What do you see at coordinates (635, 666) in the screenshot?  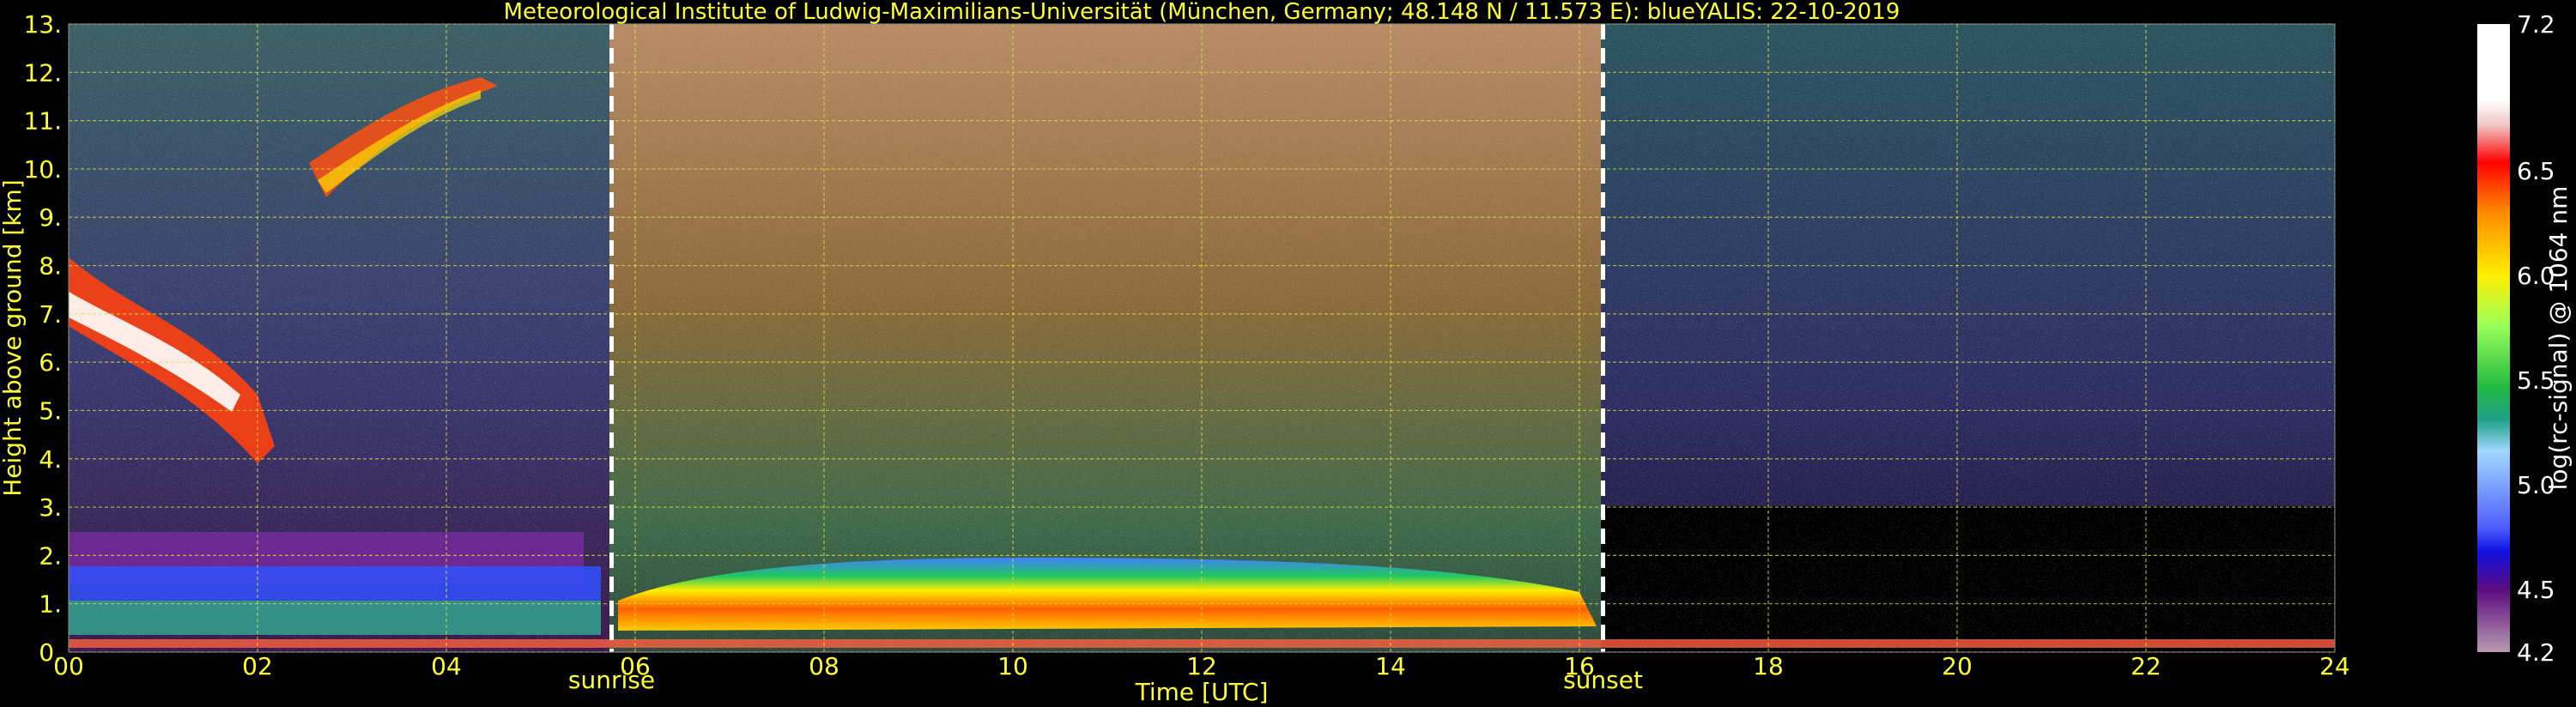 I see `x-tick-label: 06` at bounding box center [635, 666].